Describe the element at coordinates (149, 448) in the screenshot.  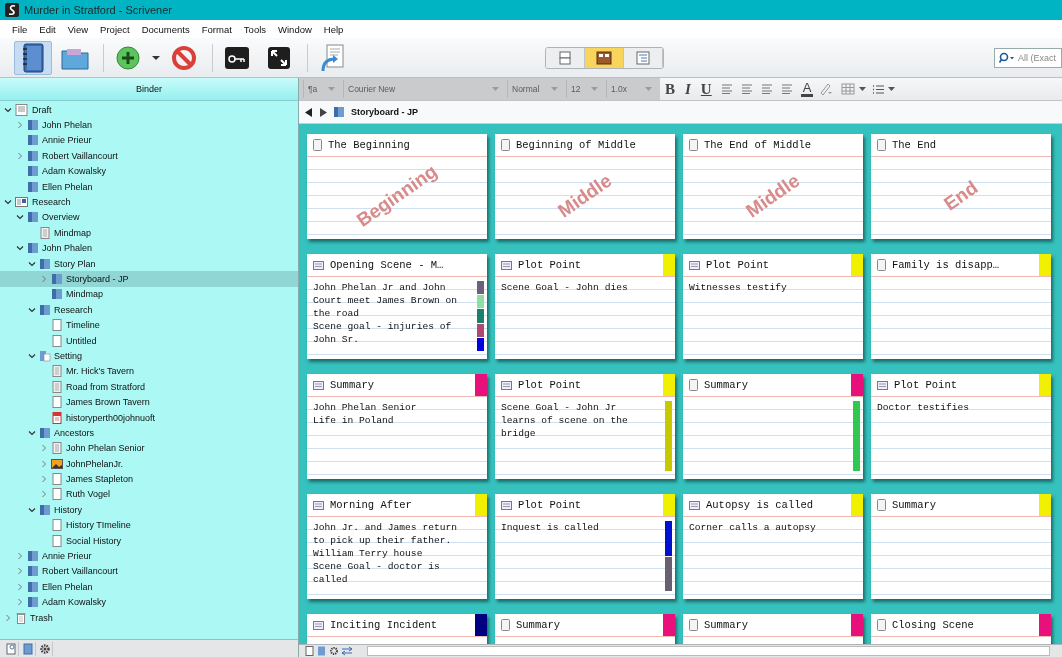
I see `binder-item: John Phelan Senior` at that location.